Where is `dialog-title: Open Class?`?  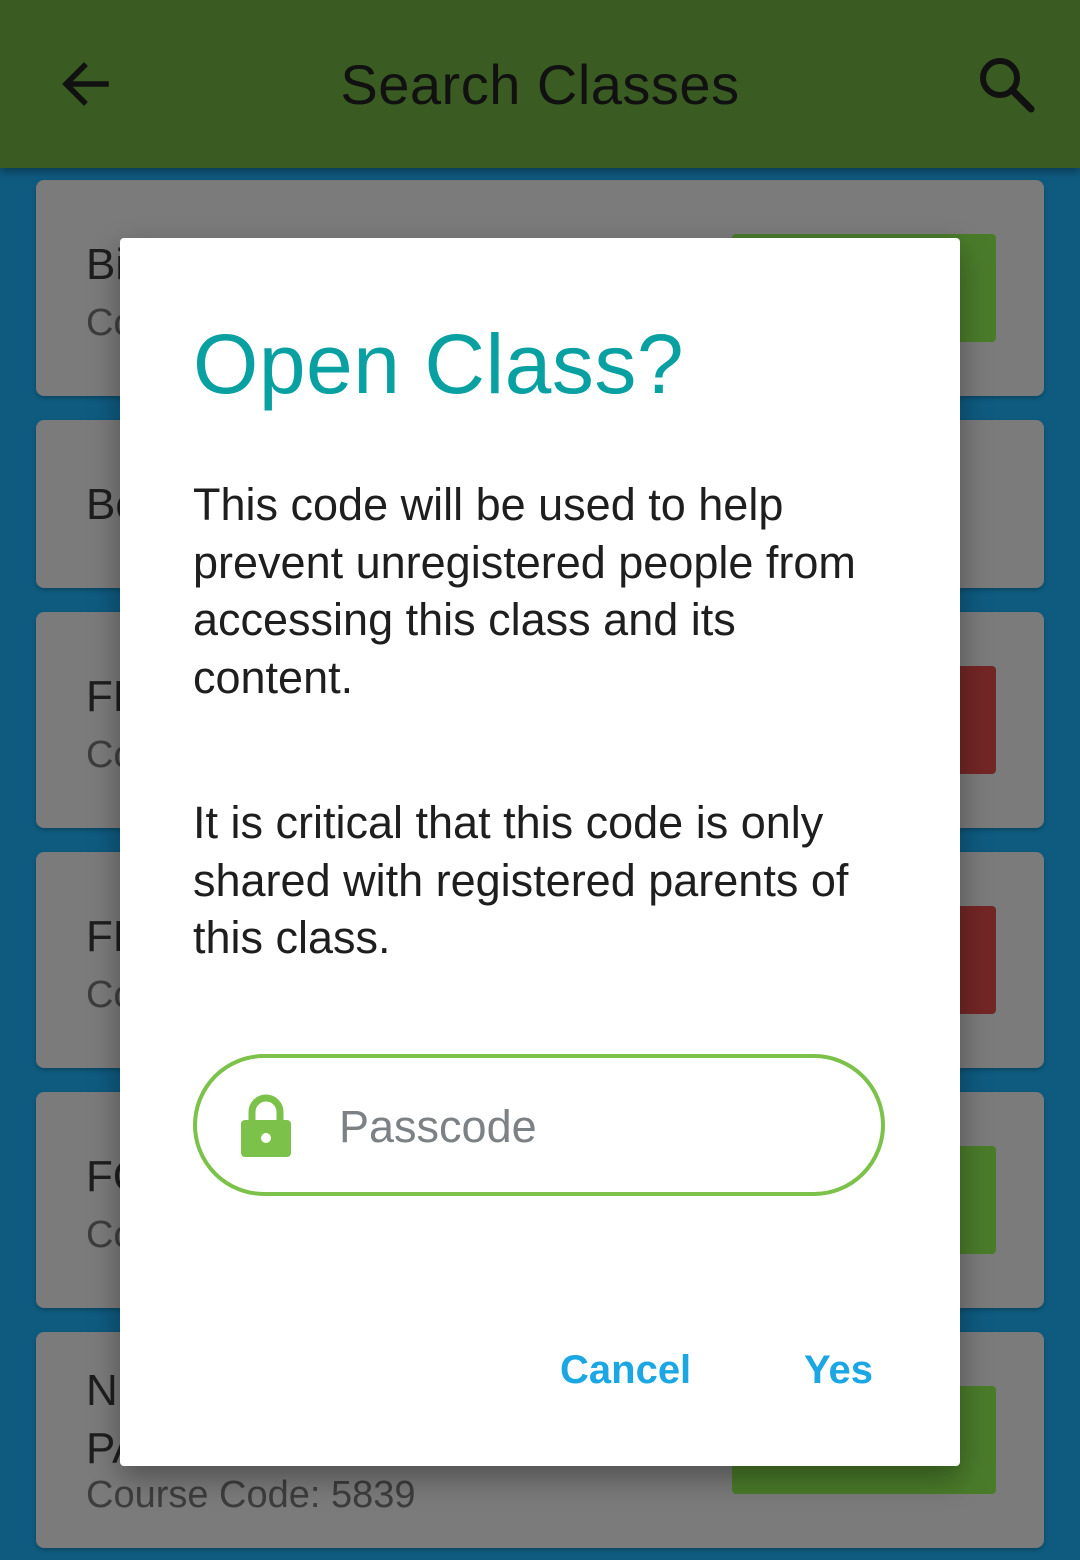 dialog-title: Open Class? is located at coordinates (439, 364).